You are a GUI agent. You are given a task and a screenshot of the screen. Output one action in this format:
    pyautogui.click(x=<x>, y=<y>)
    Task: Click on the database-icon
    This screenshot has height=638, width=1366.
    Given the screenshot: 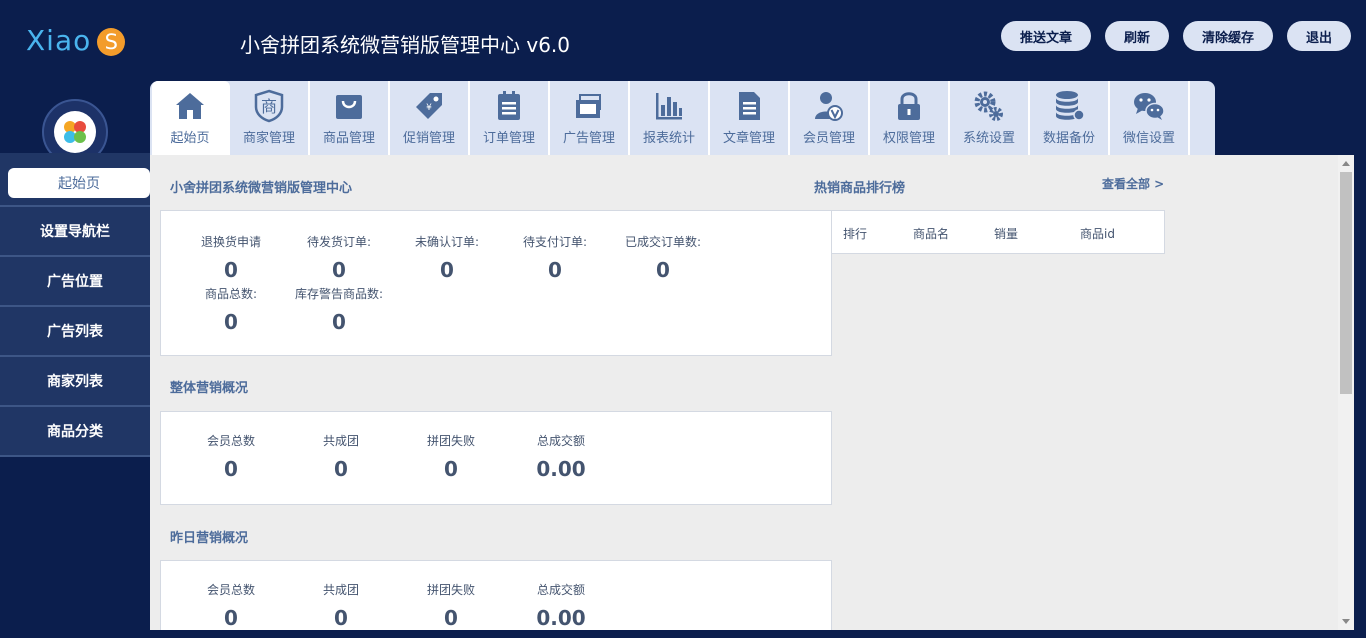 What is the action you would take?
    pyautogui.click(x=1070, y=106)
    